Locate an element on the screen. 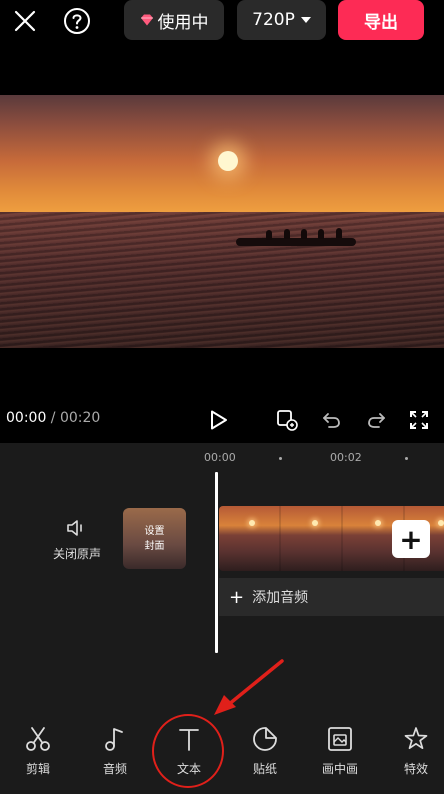  caret-down-icon is located at coordinates (305, 20).